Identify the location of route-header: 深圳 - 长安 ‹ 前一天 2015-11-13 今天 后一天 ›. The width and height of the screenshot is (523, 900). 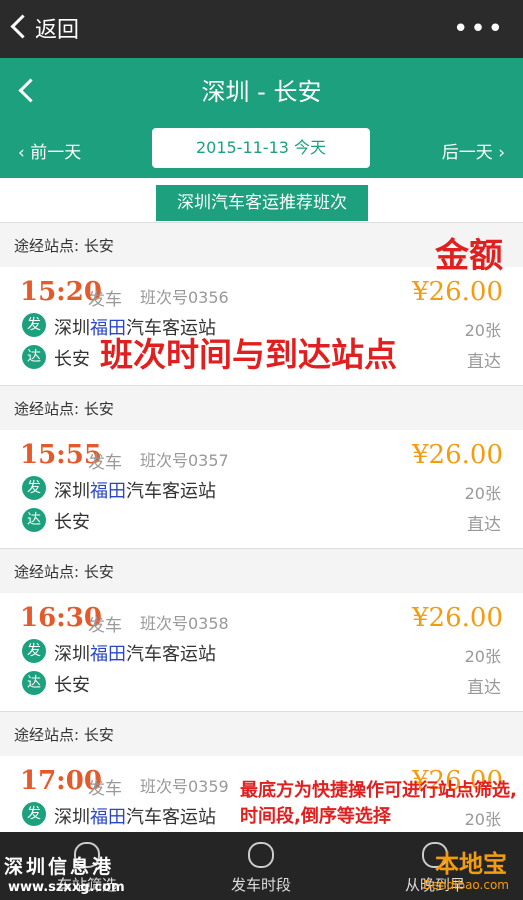
(261, 118).